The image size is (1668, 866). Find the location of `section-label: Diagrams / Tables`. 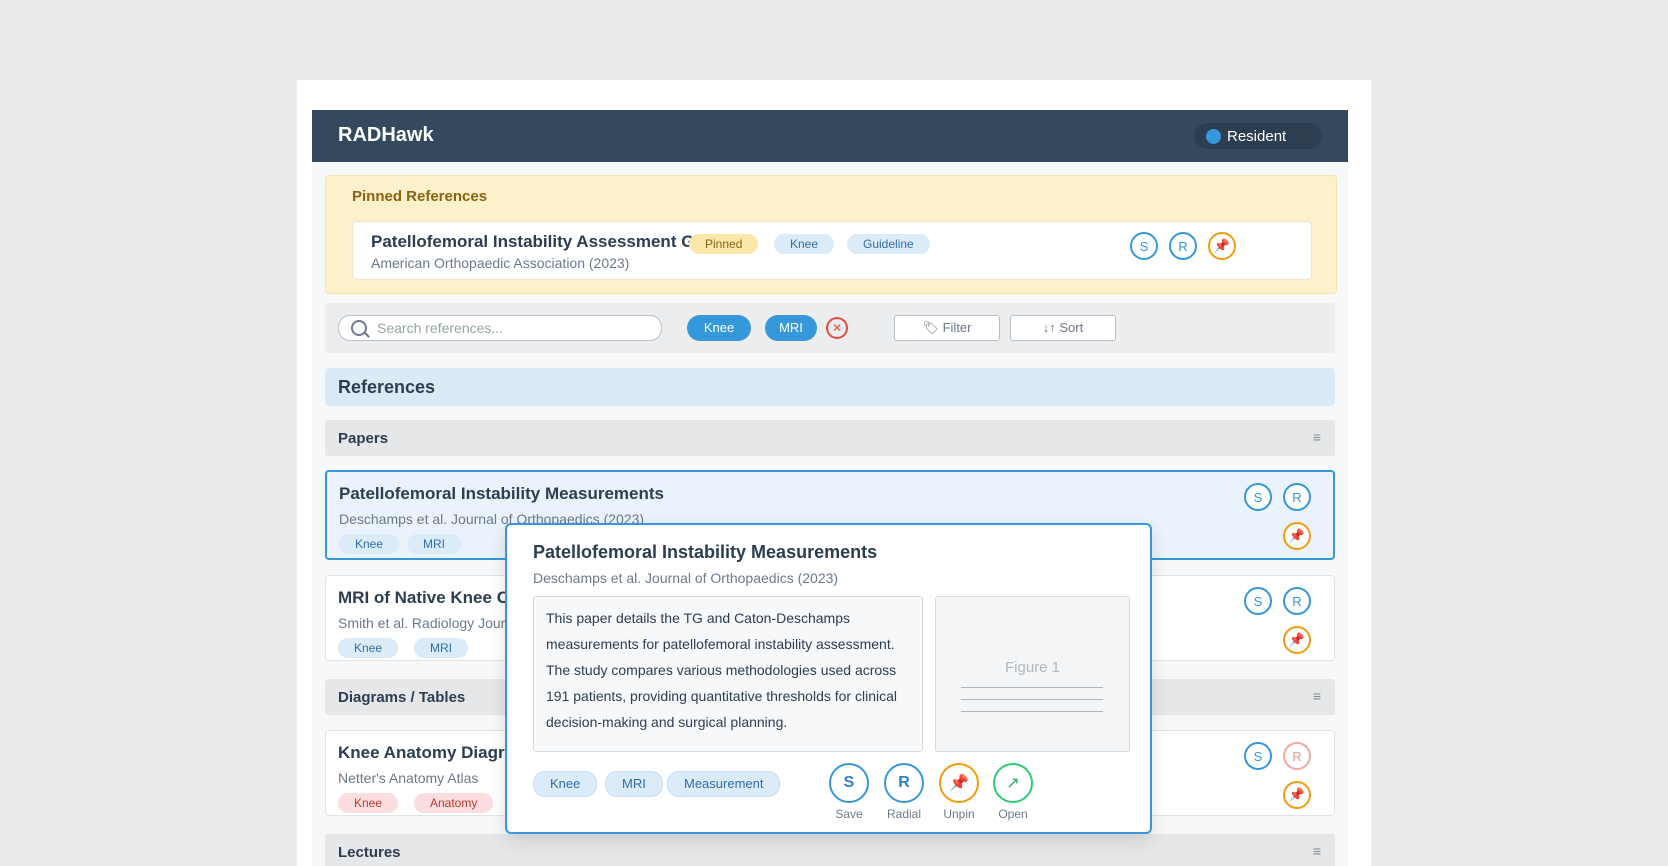

section-label: Diagrams / Tables is located at coordinates (402, 697).